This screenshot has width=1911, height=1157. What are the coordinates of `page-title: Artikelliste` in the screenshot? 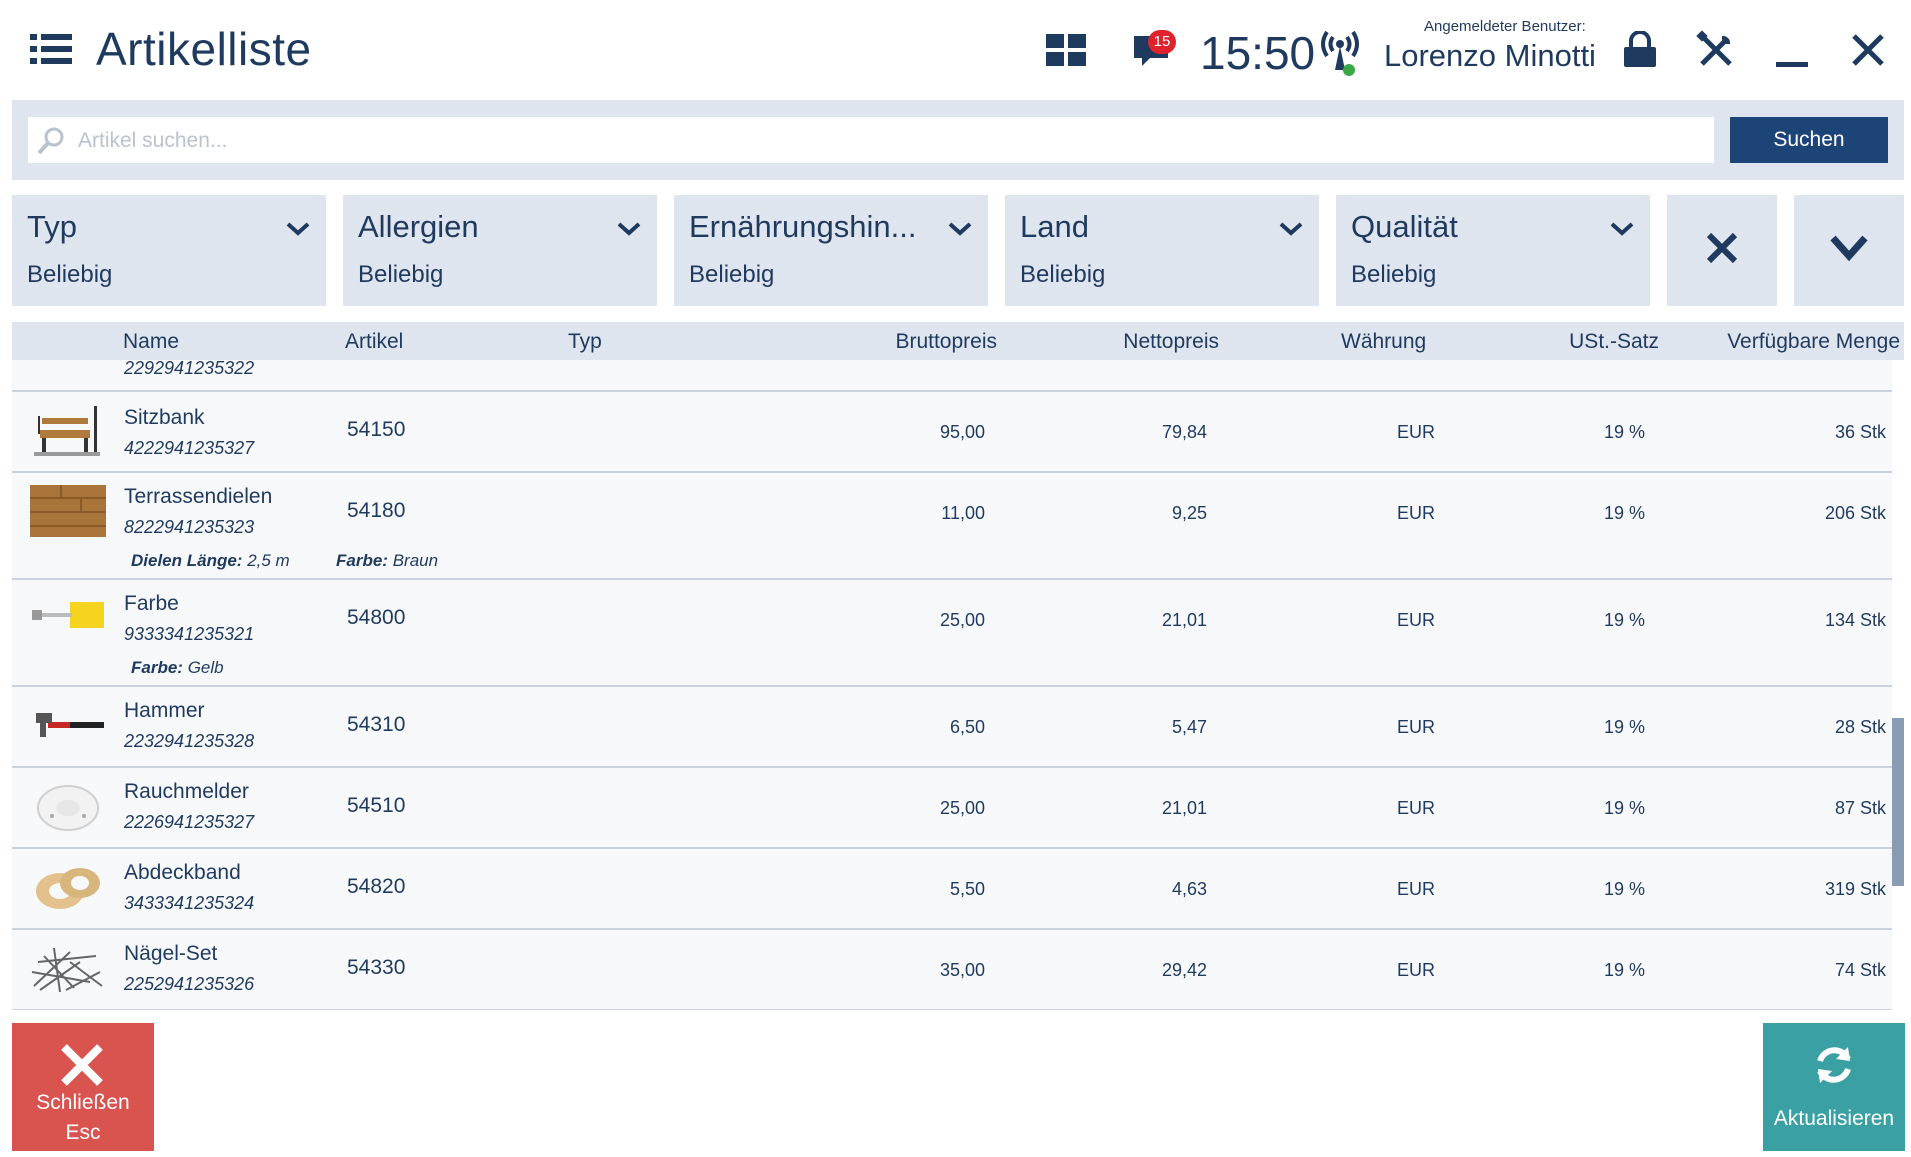 It's located at (204, 49).